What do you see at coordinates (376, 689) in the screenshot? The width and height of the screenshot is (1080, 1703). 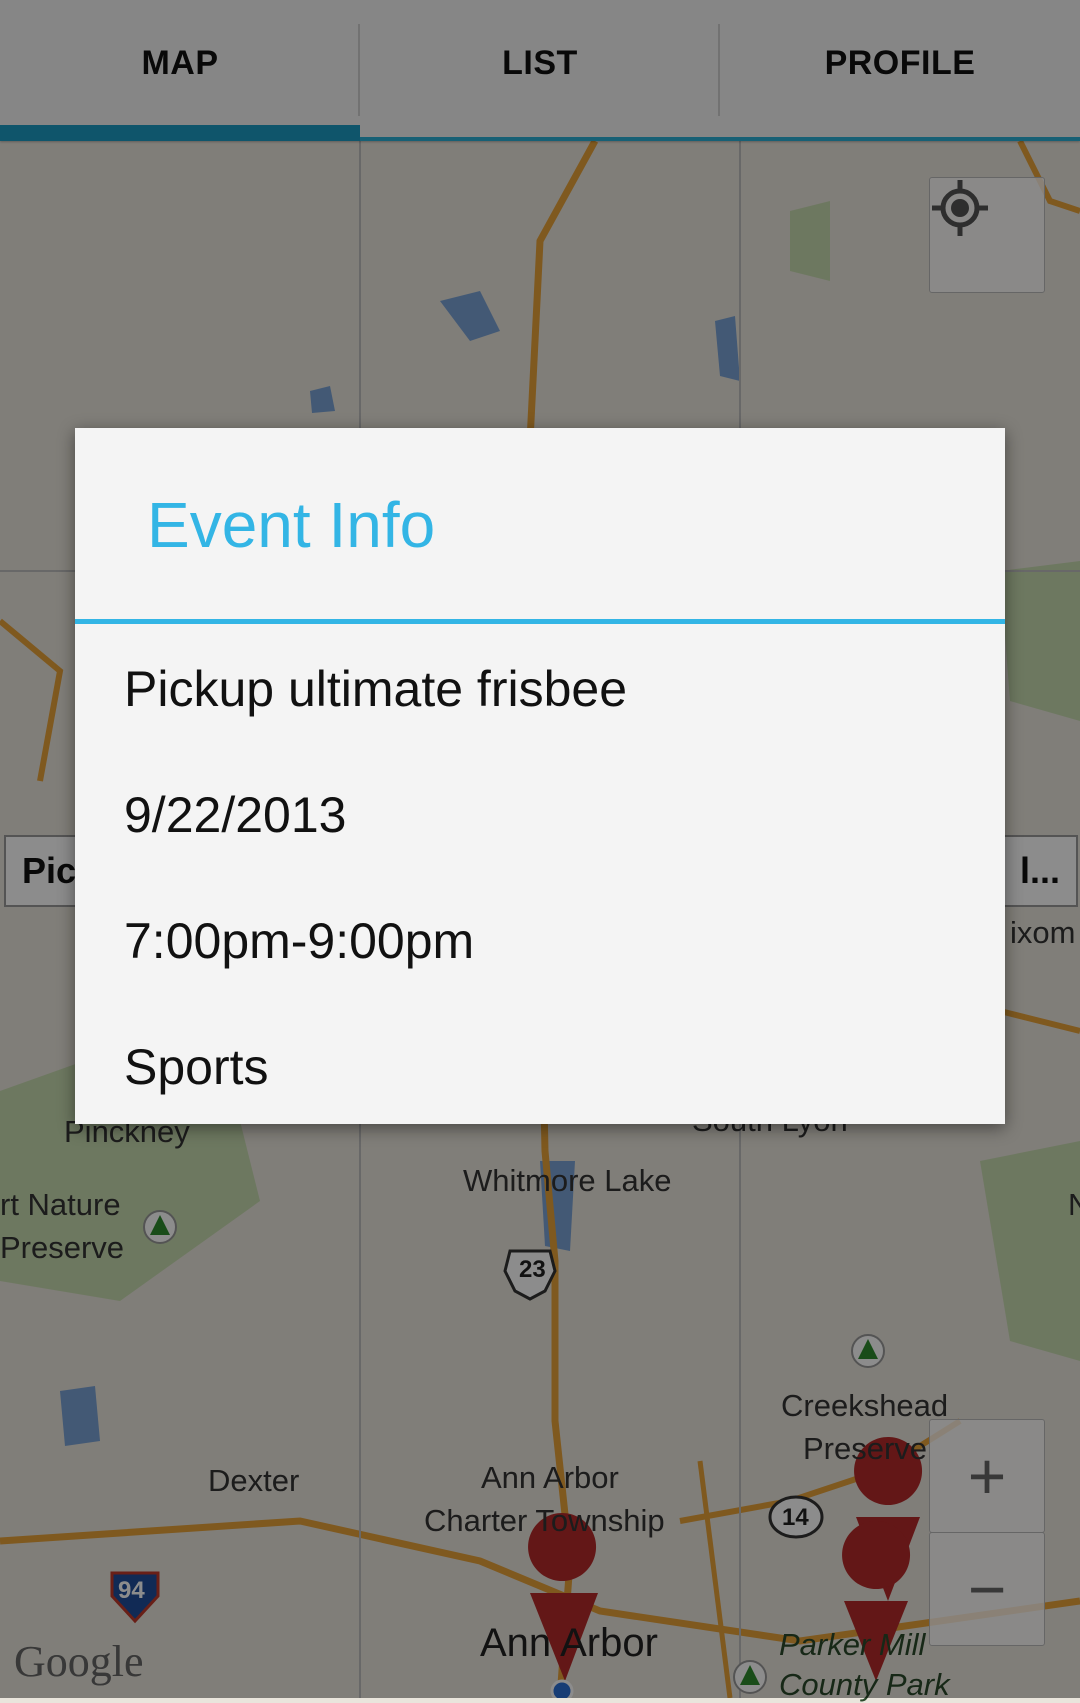 I see `event-name: Pickup ultimate frisbee` at bounding box center [376, 689].